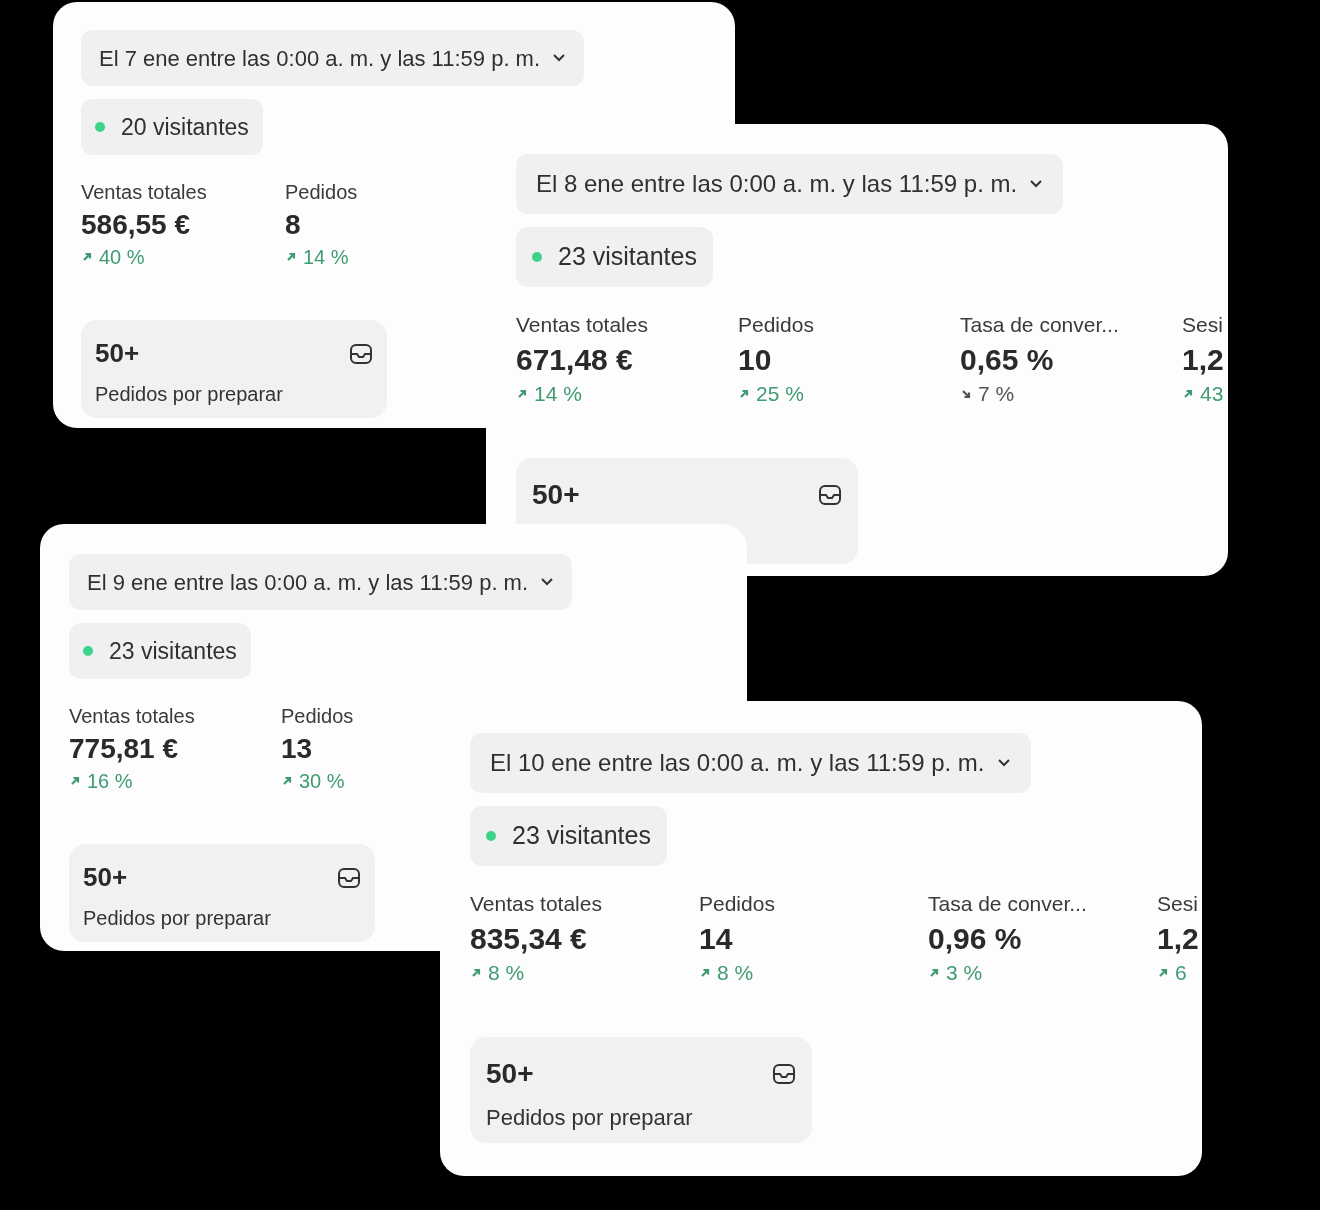 The image size is (1320, 1210). Describe the element at coordinates (975, 938) in the screenshot. I see `metric-value: 0,96 %` at that location.